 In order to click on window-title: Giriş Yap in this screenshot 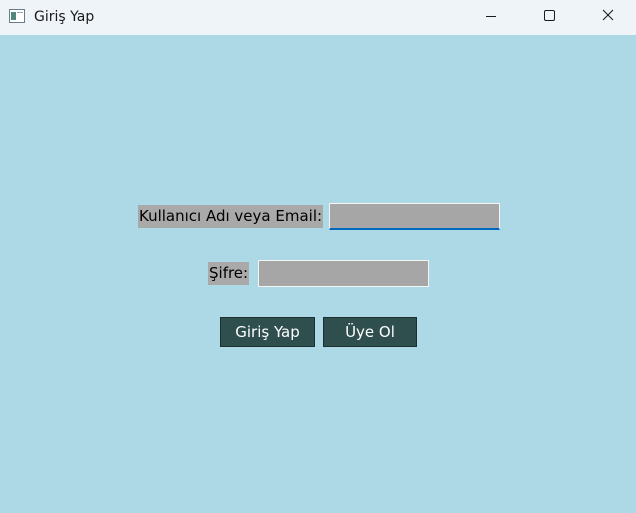, I will do `click(64, 17)`.